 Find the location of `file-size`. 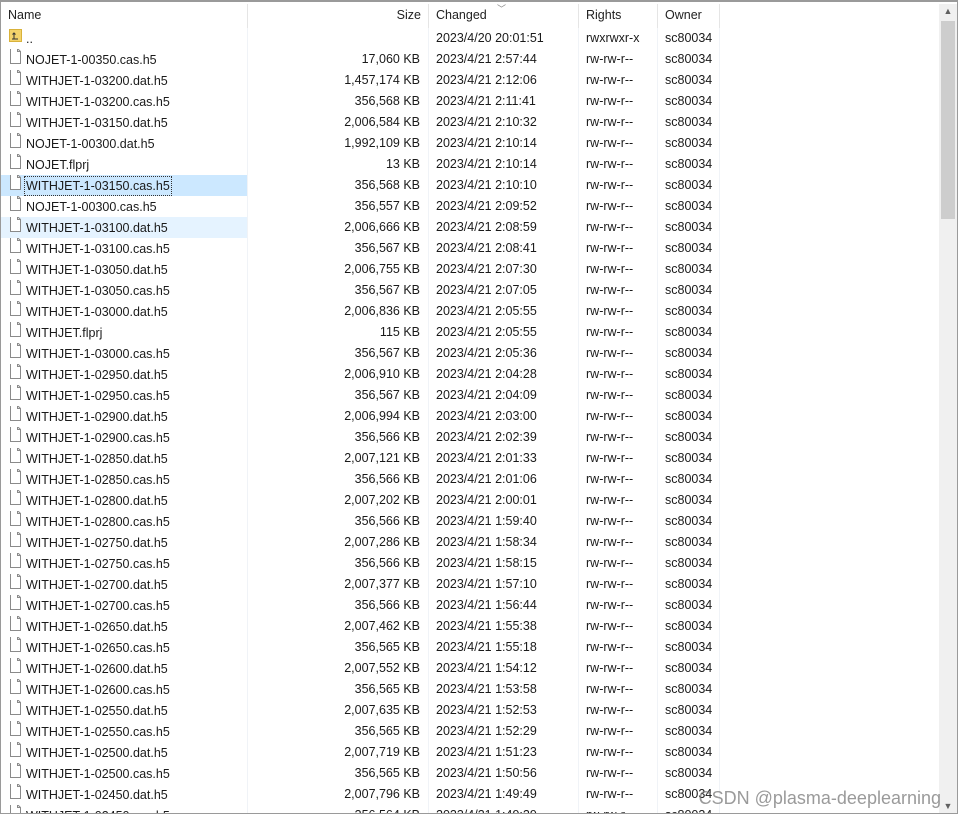

file-size is located at coordinates (338, 38).